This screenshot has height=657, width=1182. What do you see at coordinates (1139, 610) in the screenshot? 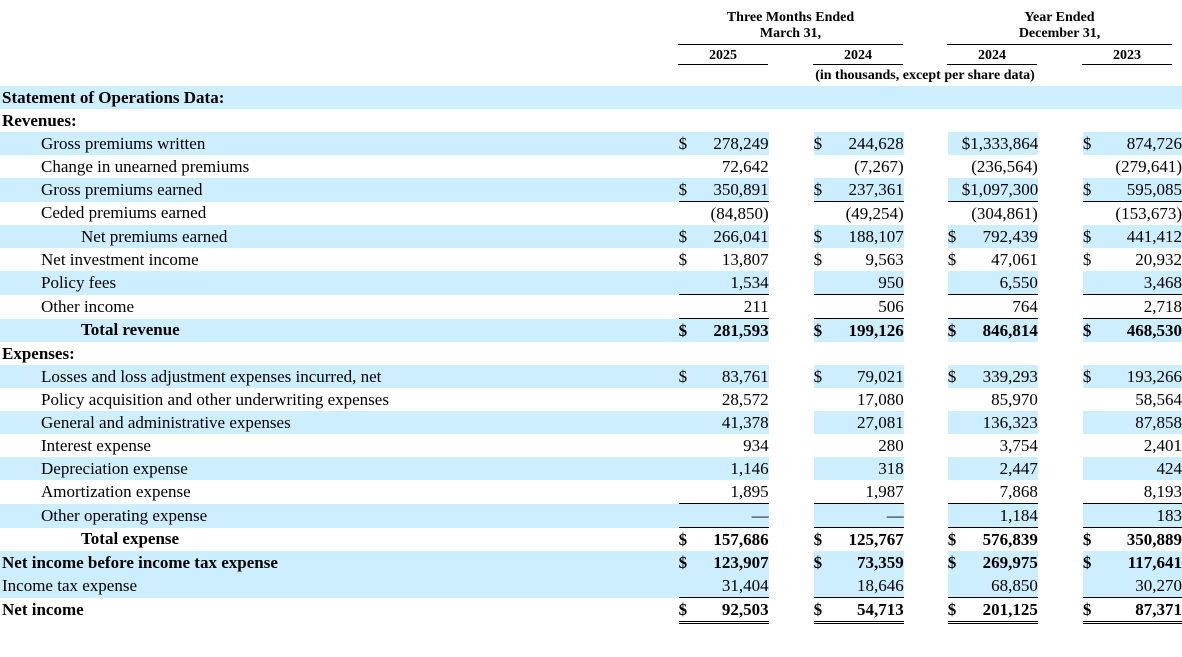
I see `value-cell: 87,371` at bounding box center [1139, 610].